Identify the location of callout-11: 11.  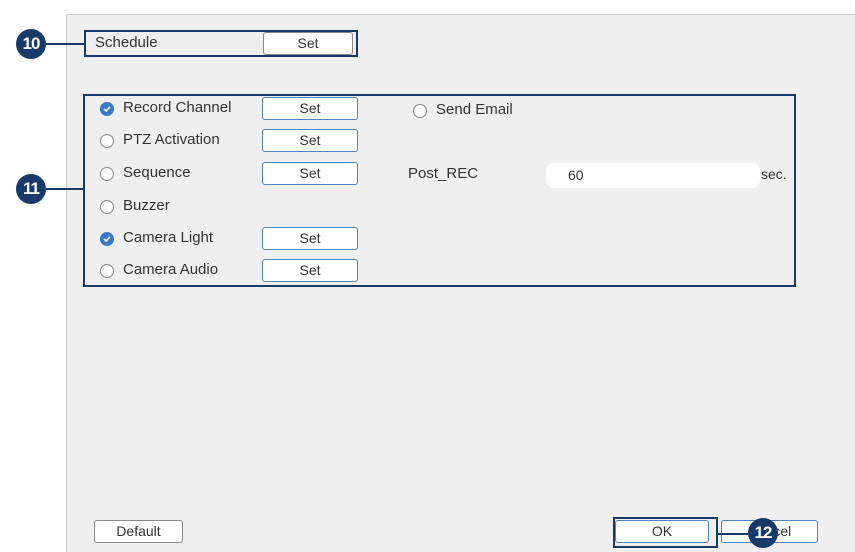
(31, 189).